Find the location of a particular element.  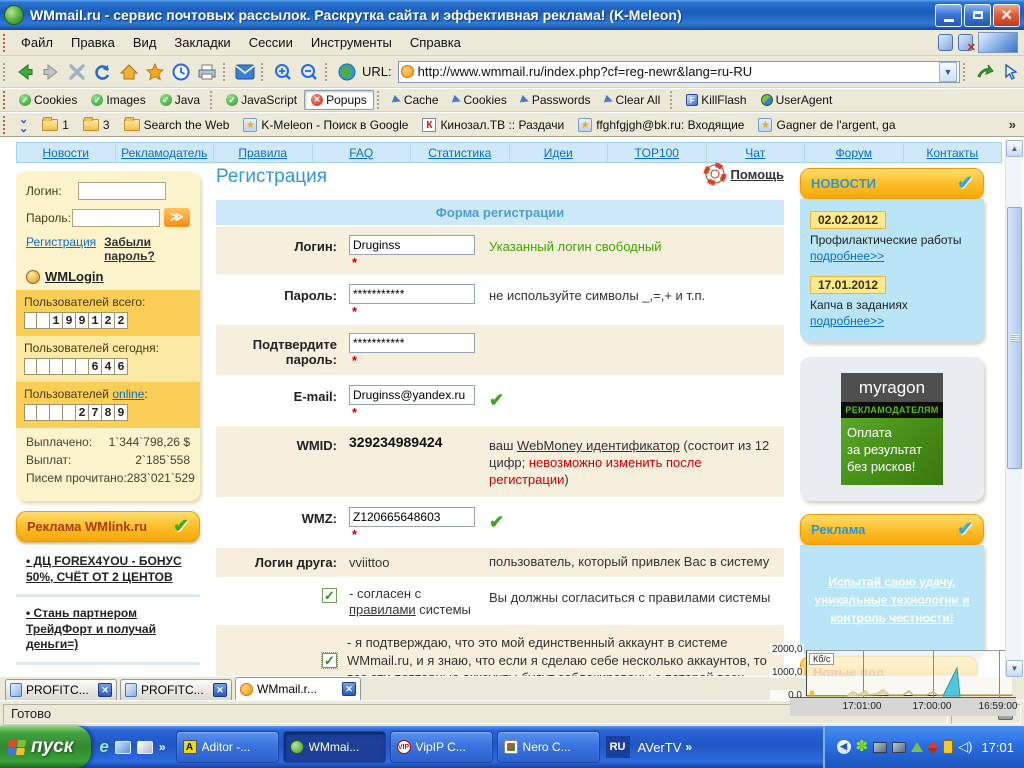

nav-chat: Чат is located at coordinates (756, 152).